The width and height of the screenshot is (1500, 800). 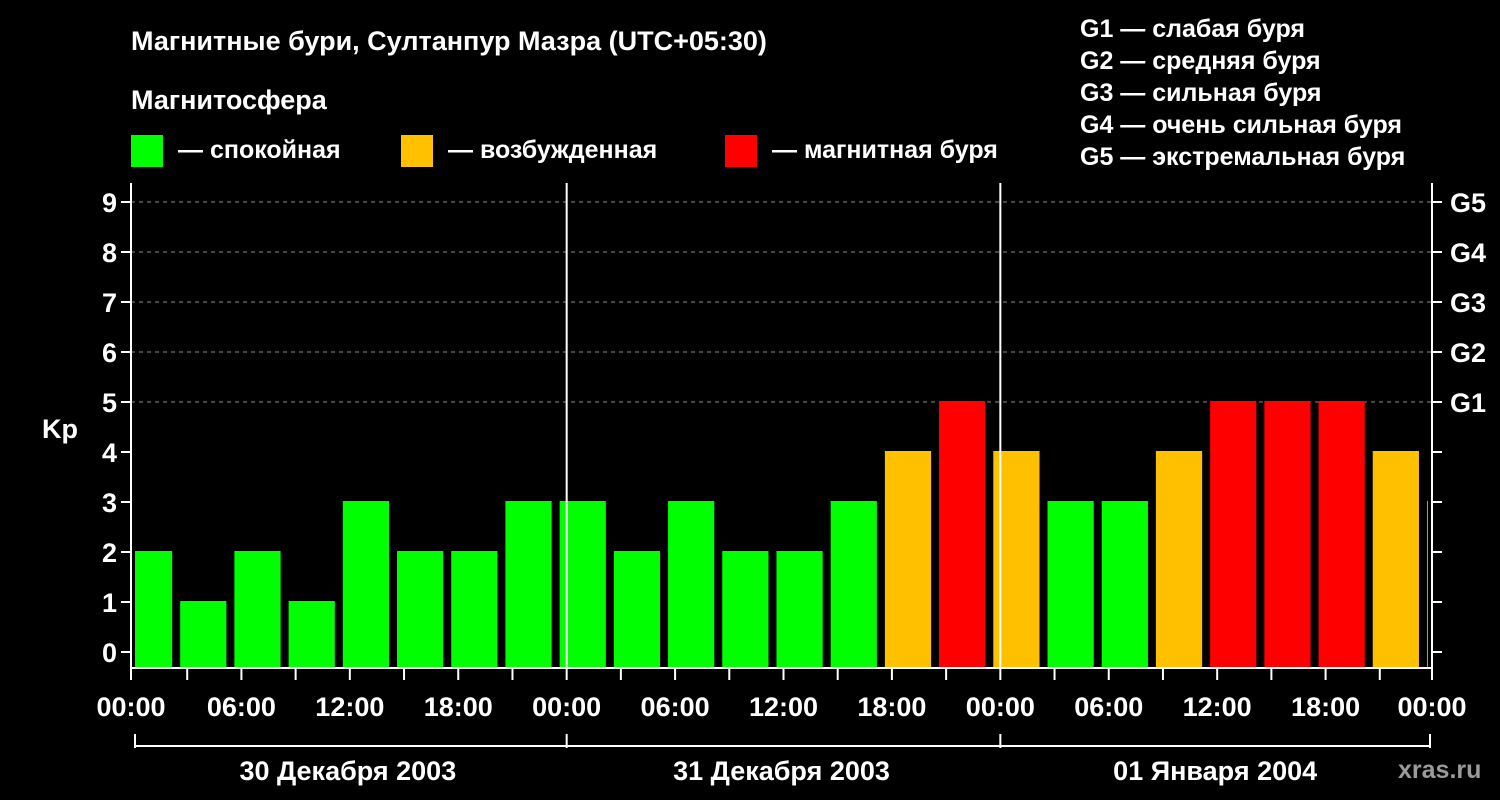 What do you see at coordinates (1192, 29) in the screenshot?
I see `g-scale-g1: G1 — слабая буря` at bounding box center [1192, 29].